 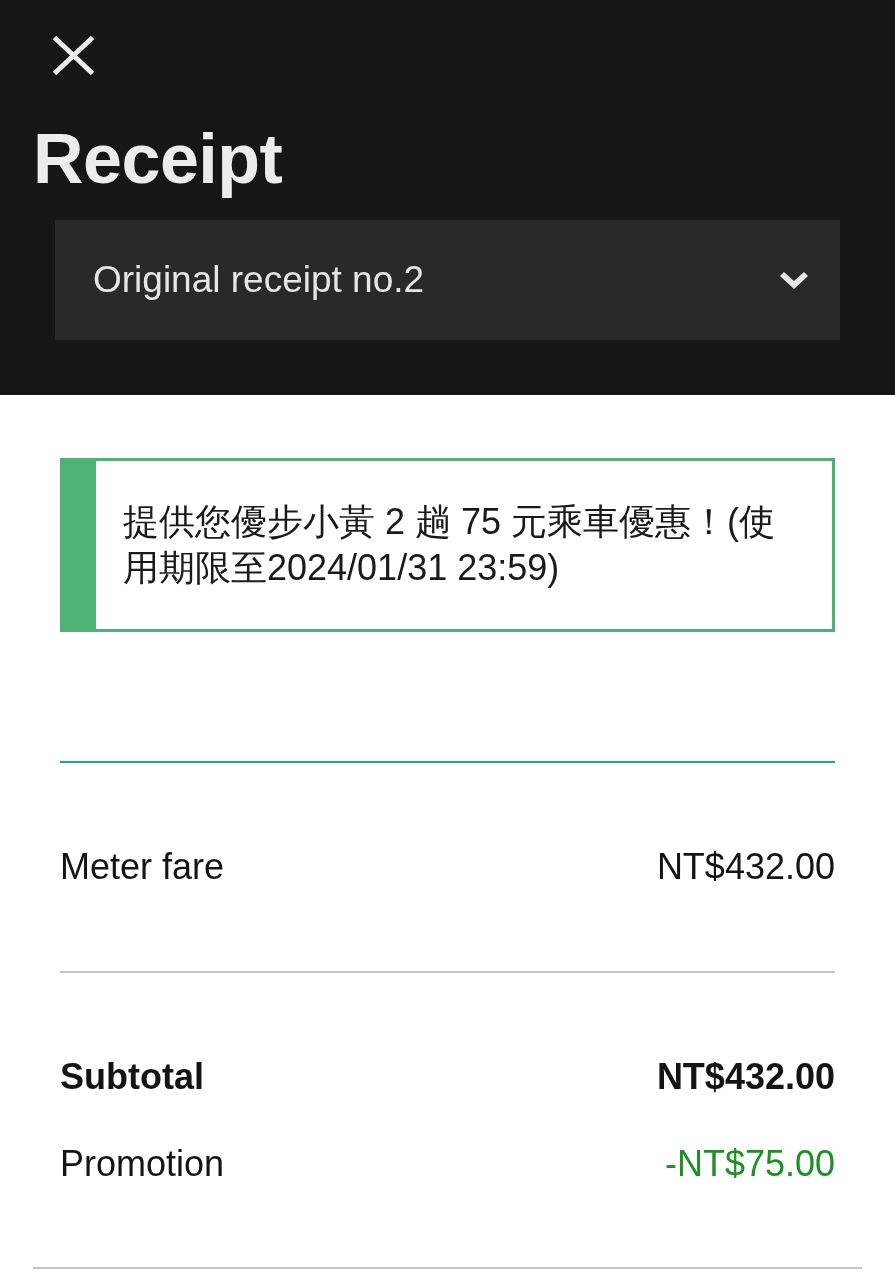 I want to click on discount-amount: -NT$75.00, so click(x=749, y=1164).